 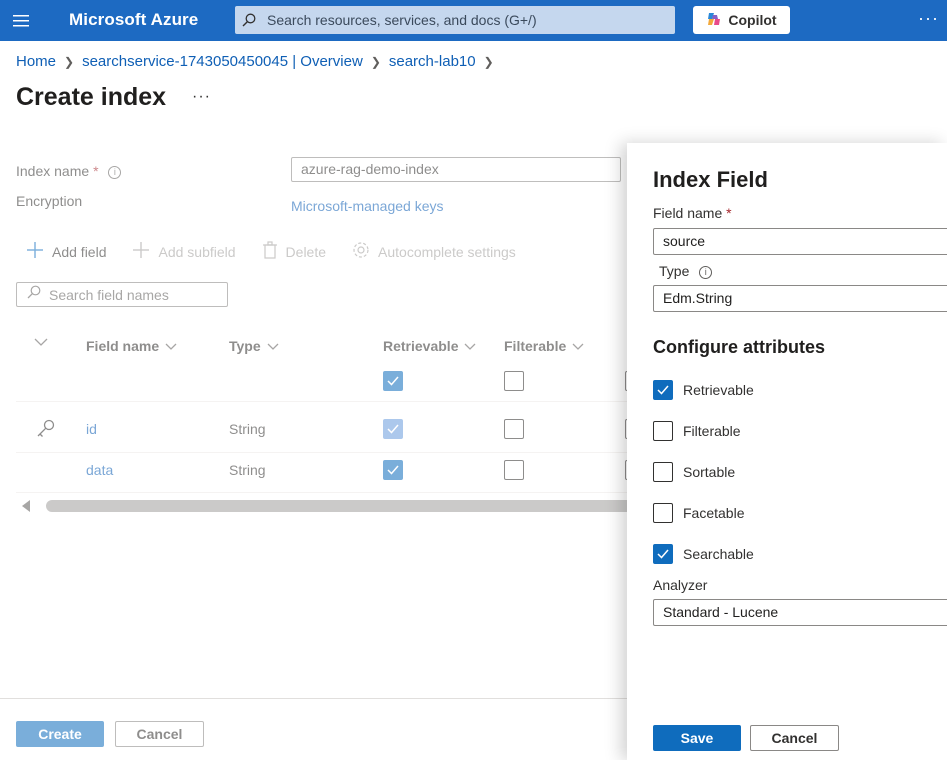 I want to click on menu-icon, so click(x=22, y=20).